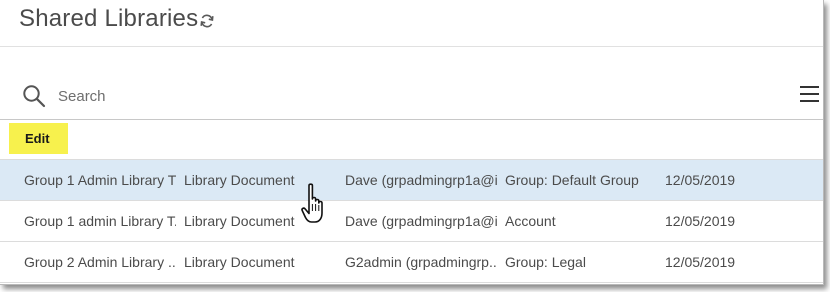  I want to click on refresh-icon, so click(207, 21).